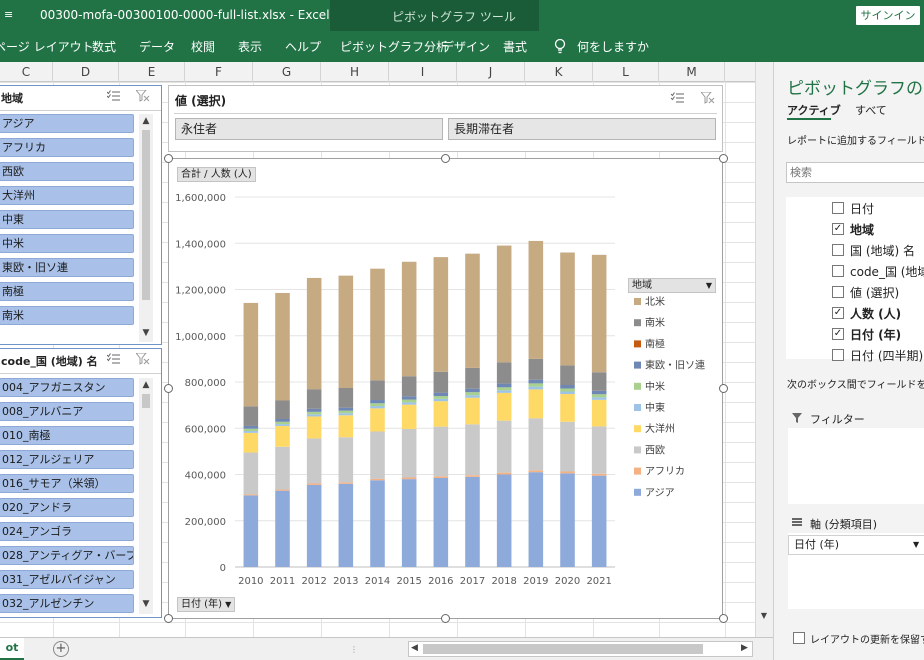 This screenshot has width=924, height=660. Describe the element at coordinates (67, 147) in the screenshot. I see `slicer-item: アフリカ` at that location.